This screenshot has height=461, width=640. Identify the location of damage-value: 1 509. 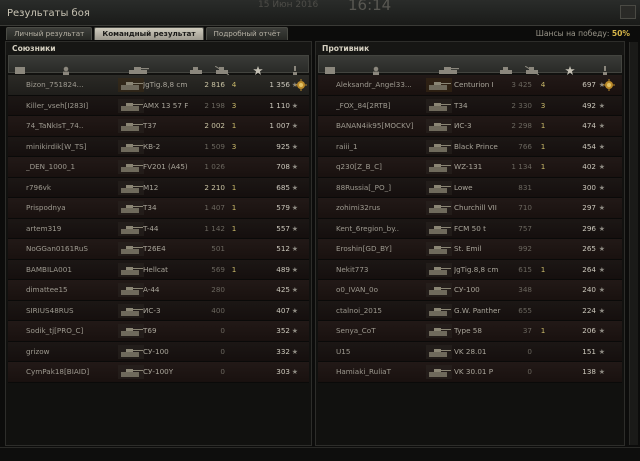
(214, 146).